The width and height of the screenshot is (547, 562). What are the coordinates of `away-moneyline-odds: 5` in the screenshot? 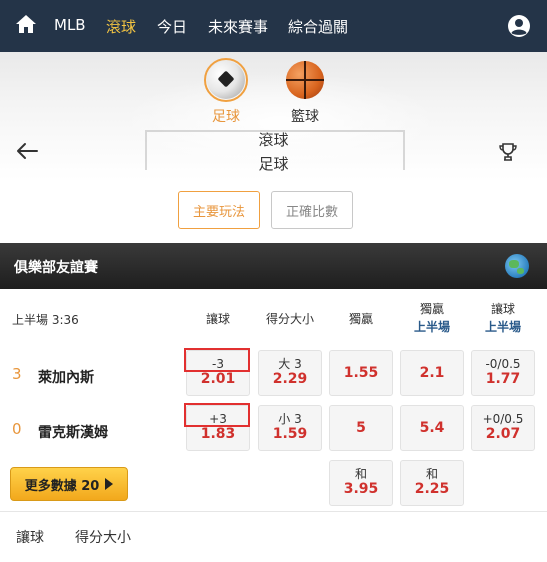 It's located at (361, 428).